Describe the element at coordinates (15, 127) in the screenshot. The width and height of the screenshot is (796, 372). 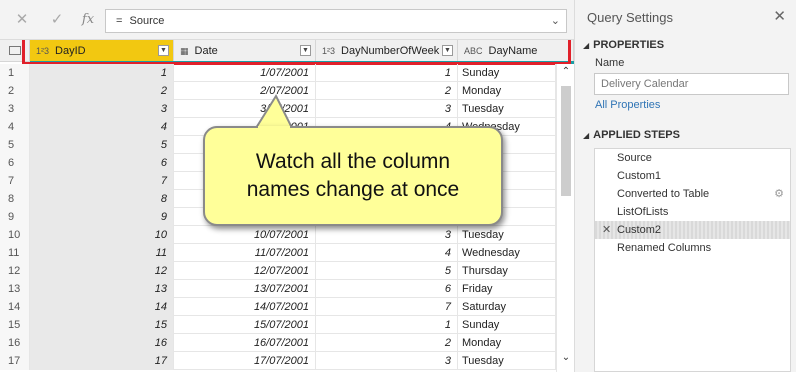
I see `row-number: 4` at that location.